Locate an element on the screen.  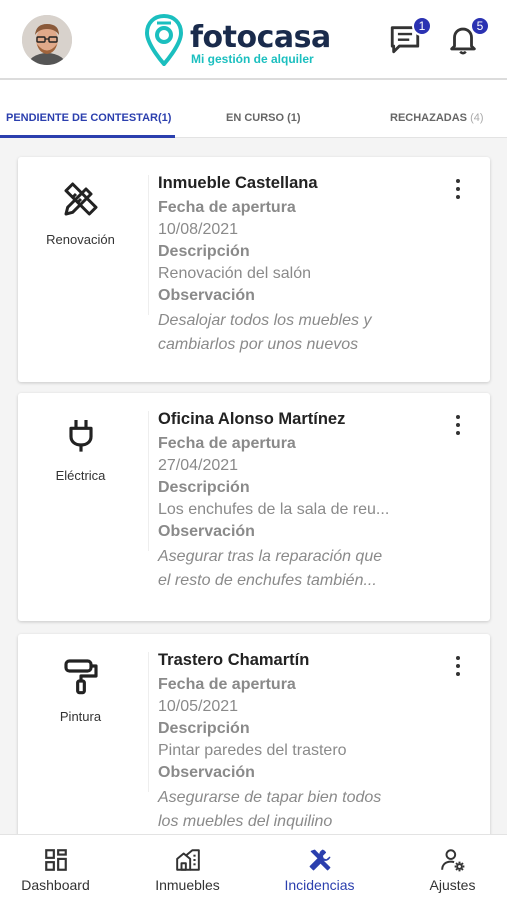
nav-incidencias: Incidencias is located at coordinates (319, 867).